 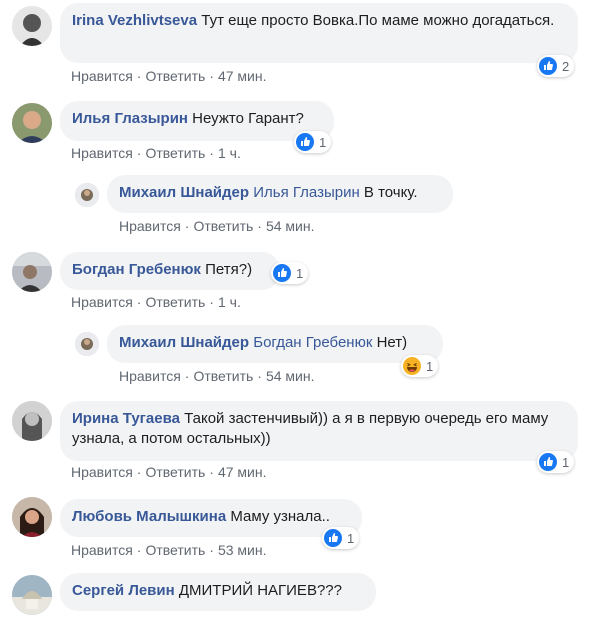 I want to click on mention-link: Илья Глазырин, so click(x=306, y=192).